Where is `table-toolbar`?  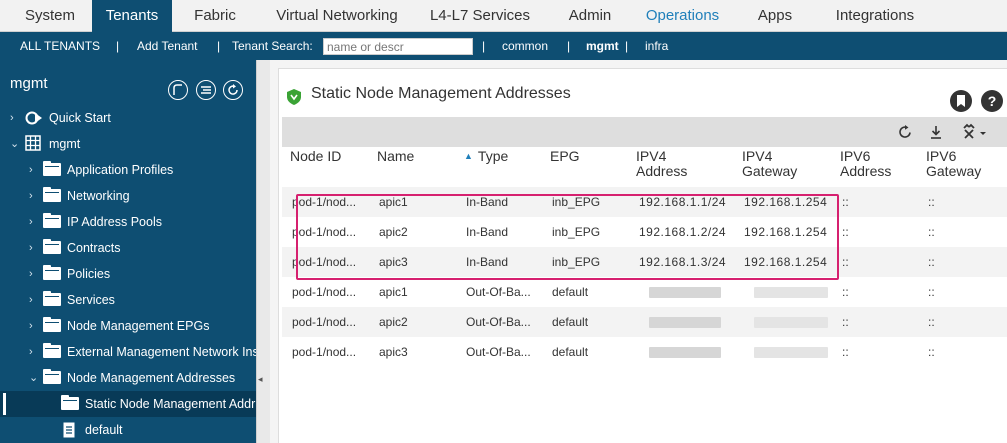
table-toolbar is located at coordinates (644, 132).